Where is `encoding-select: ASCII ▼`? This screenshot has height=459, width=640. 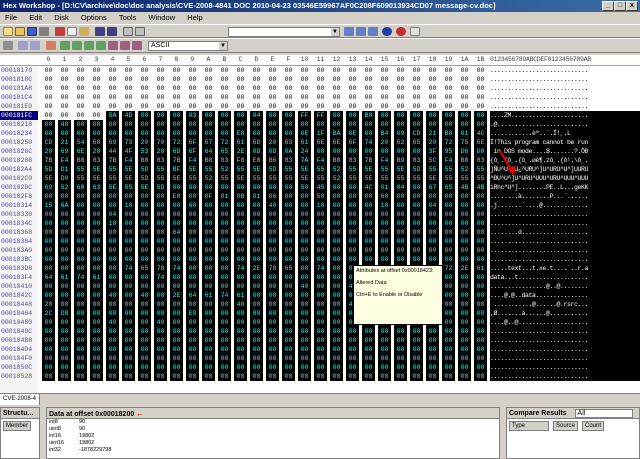
encoding-select: ASCII ▼ is located at coordinates (188, 46).